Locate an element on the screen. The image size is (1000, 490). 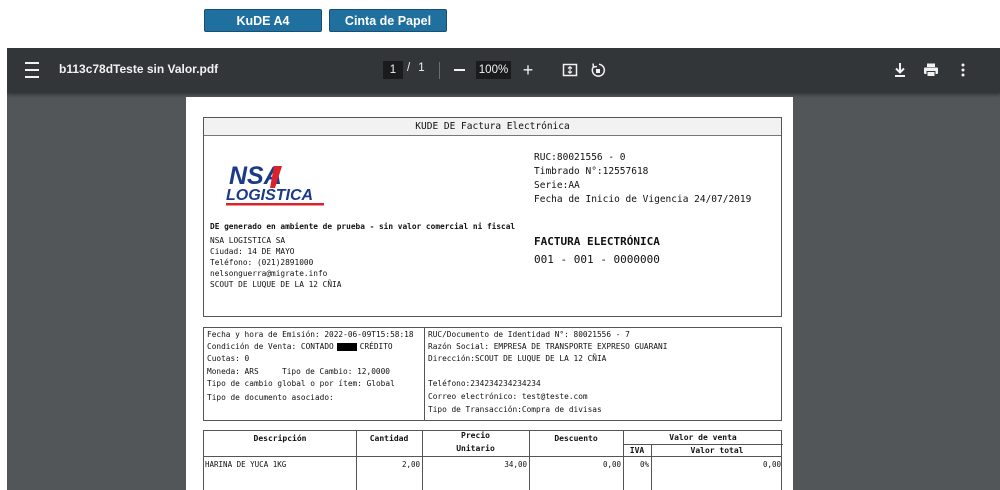
receptor-correo: Correo electrónico: test@teste.com is located at coordinates (508, 396).